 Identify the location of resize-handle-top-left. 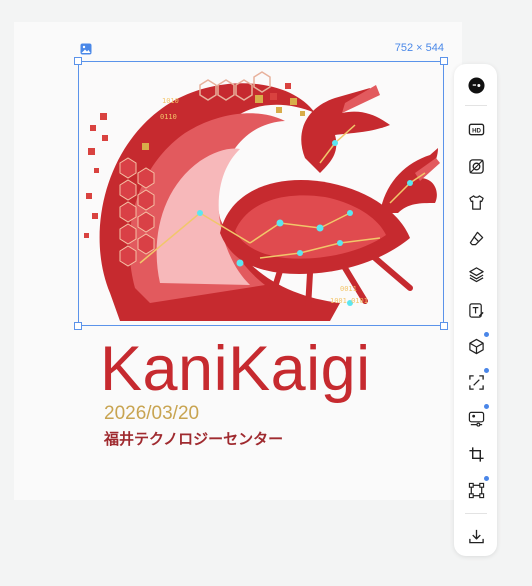
(78, 61).